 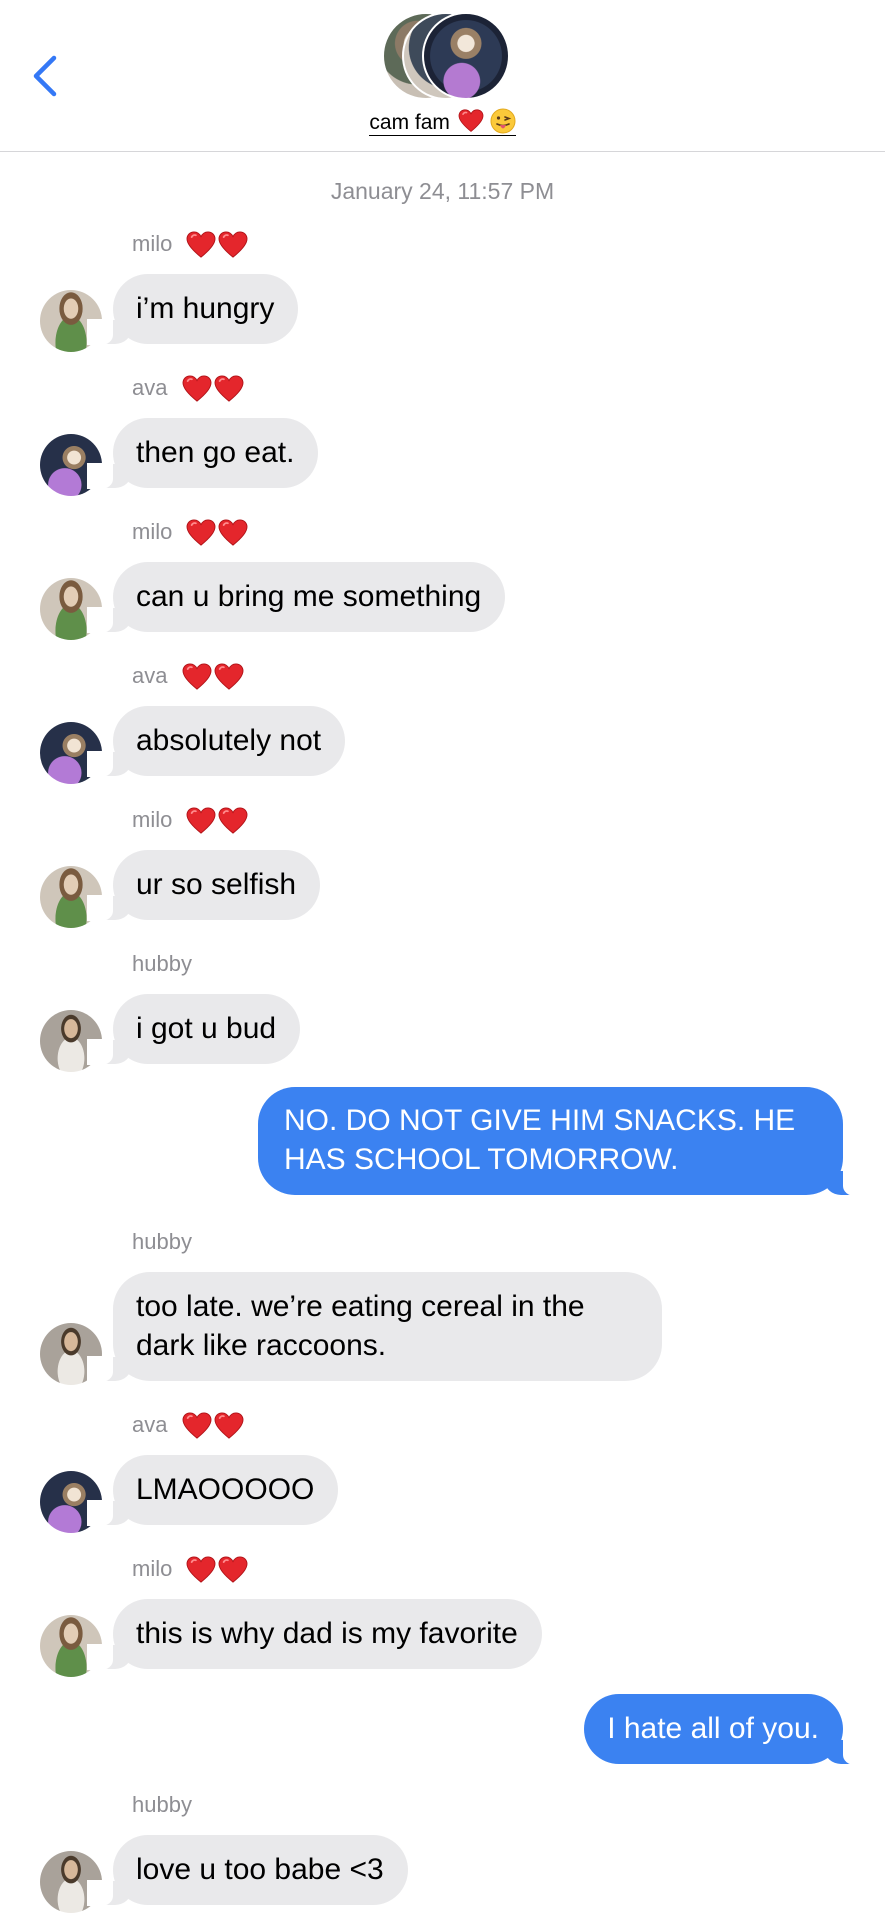 I want to click on outgoing-message-bubble: I hate all of you., so click(x=726, y=1729).